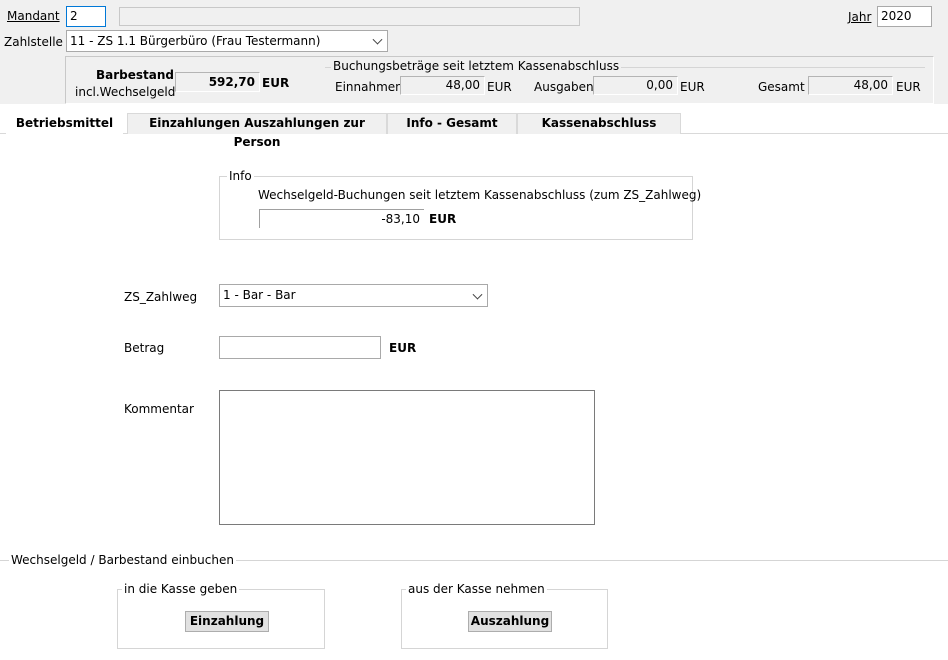  What do you see at coordinates (403, 348) in the screenshot?
I see `betrag-unit: EUR` at bounding box center [403, 348].